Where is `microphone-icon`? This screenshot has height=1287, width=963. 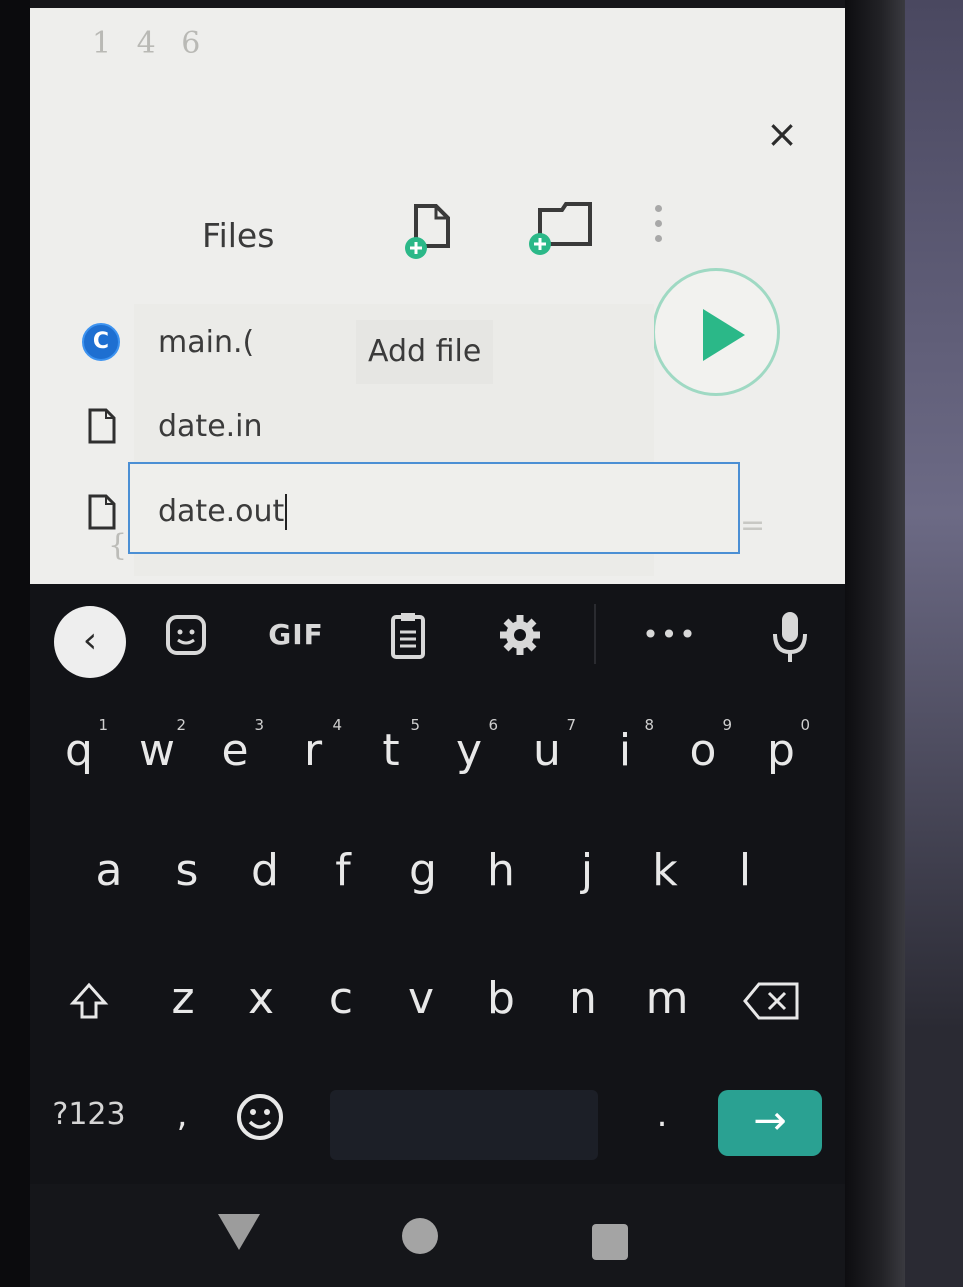 microphone-icon is located at coordinates (790, 635).